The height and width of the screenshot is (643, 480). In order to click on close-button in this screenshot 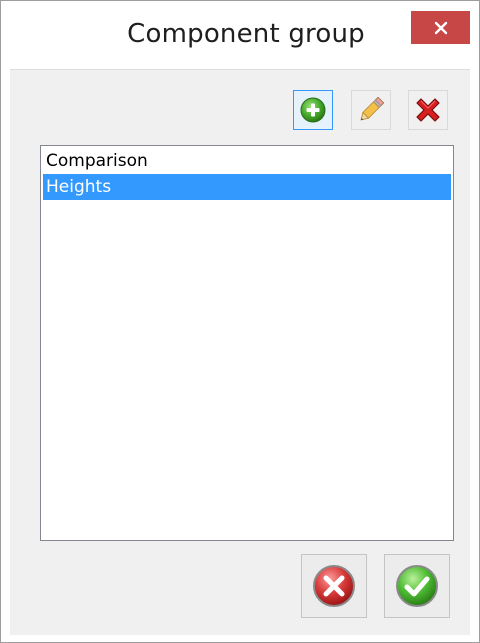, I will do `click(440, 27)`.